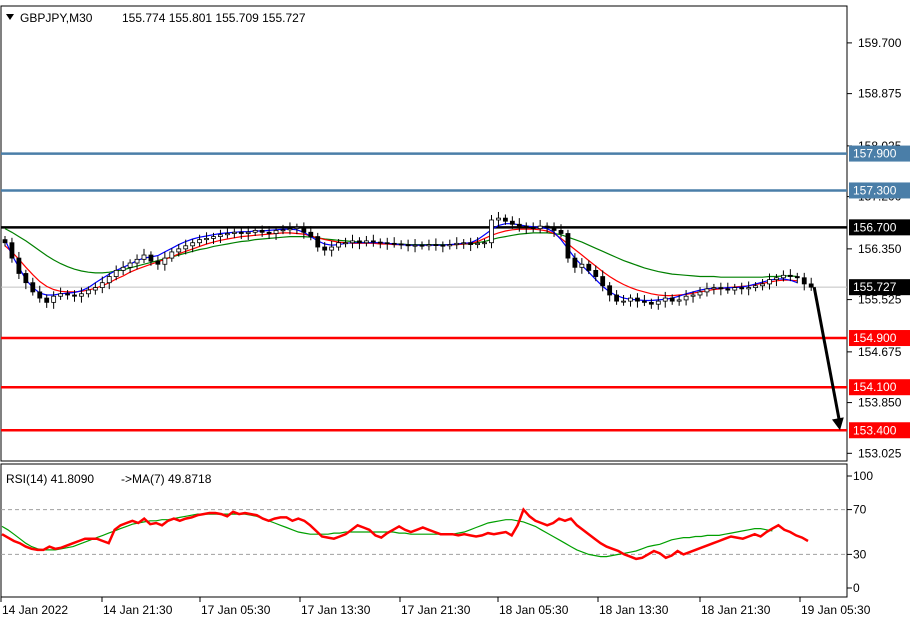  I want to click on rsi-tick-label: 30, so click(860, 554).